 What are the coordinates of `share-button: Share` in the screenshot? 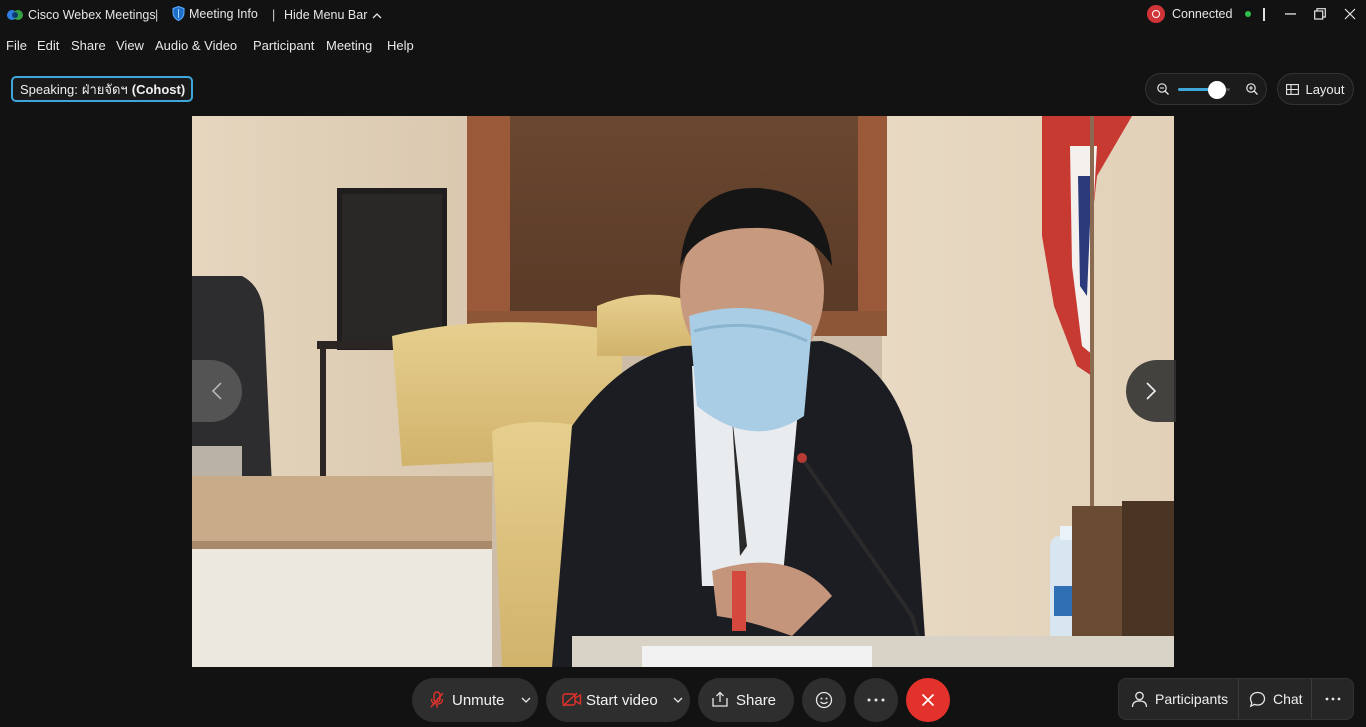 It's located at (746, 700).